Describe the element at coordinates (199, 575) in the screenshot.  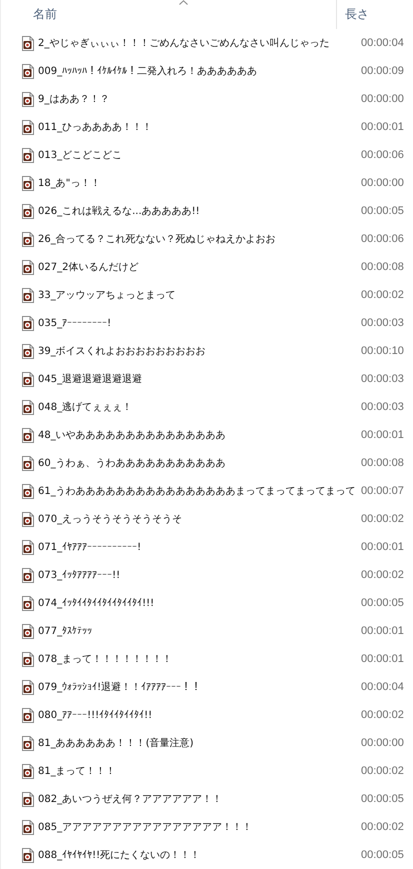
I see `file-name: 073_ｲｯﾀｱｱｱｱｰｰｰ!!` at that location.